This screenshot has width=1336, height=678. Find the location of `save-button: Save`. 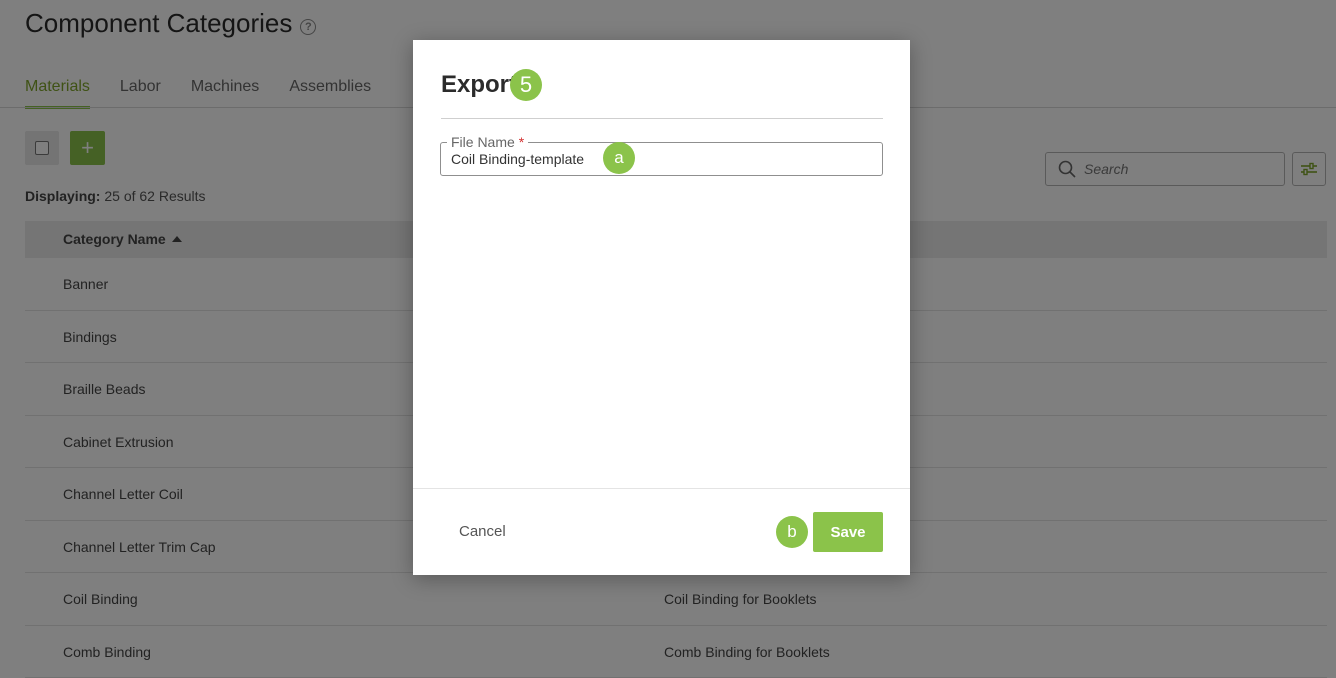

save-button: Save is located at coordinates (848, 532).